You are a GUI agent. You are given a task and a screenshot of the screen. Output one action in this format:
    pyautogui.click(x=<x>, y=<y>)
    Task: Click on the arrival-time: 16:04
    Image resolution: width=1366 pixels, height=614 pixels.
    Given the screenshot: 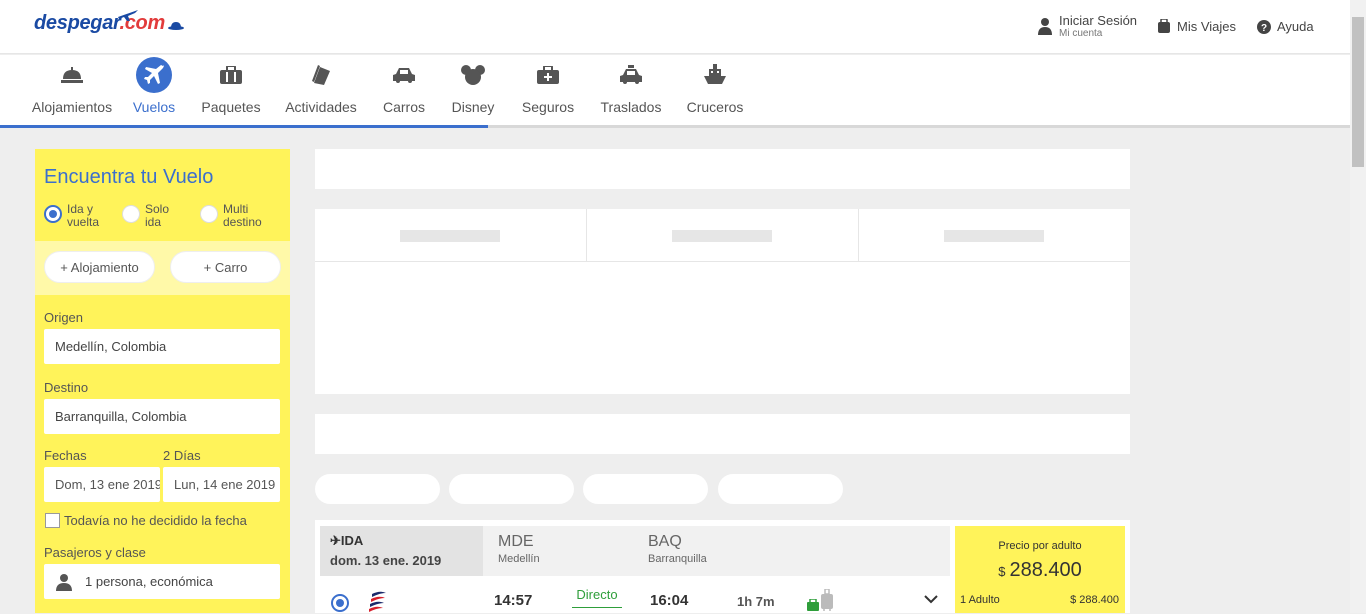 What is the action you would take?
    pyautogui.click(x=669, y=600)
    